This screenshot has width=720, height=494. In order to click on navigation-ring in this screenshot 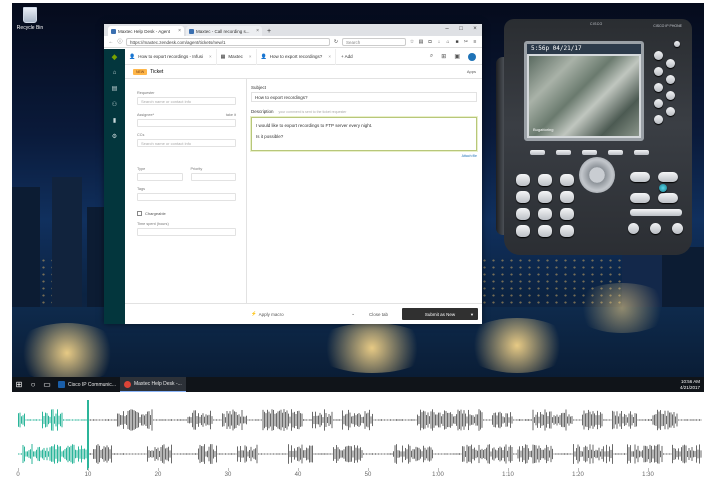, I will do `click(597, 175)`.